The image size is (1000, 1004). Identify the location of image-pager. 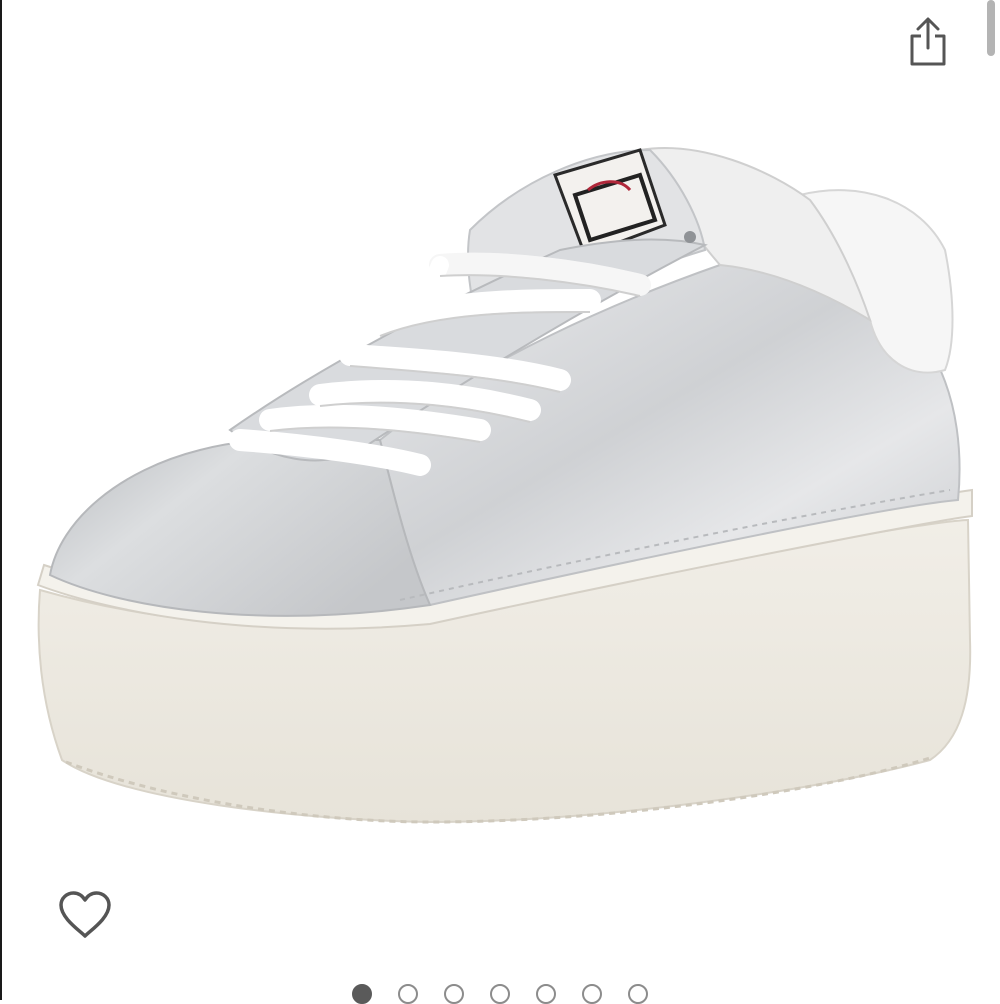
(500, 994).